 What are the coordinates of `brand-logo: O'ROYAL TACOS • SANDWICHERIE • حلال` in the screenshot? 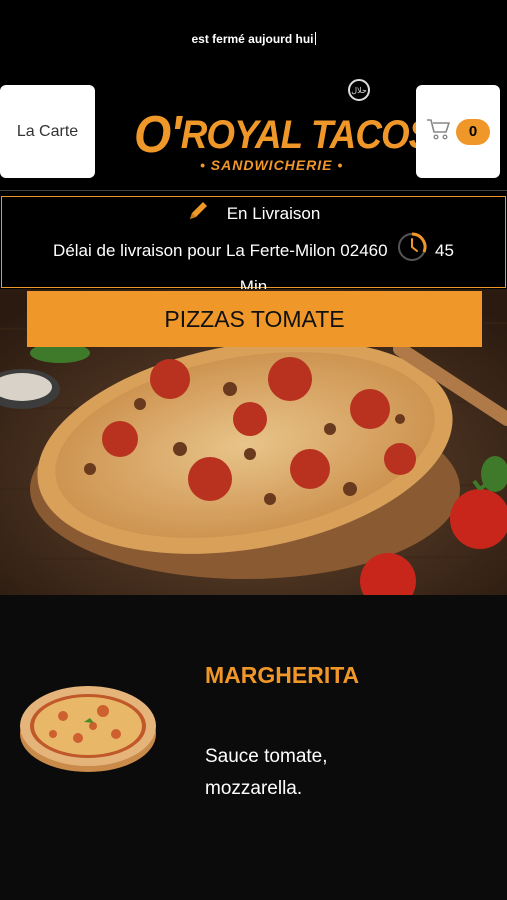 It's located at (281, 129).